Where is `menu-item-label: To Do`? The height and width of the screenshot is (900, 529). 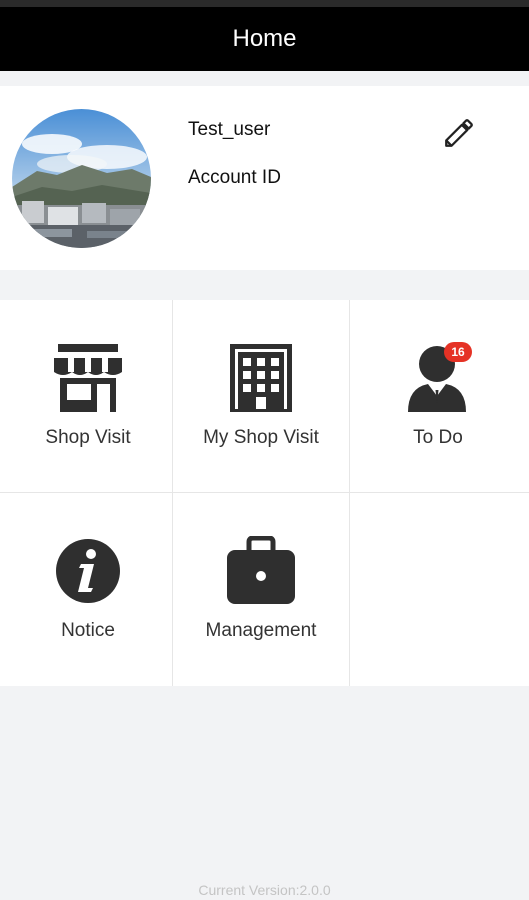
menu-item-label: To Do is located at coordinates (438, 437).